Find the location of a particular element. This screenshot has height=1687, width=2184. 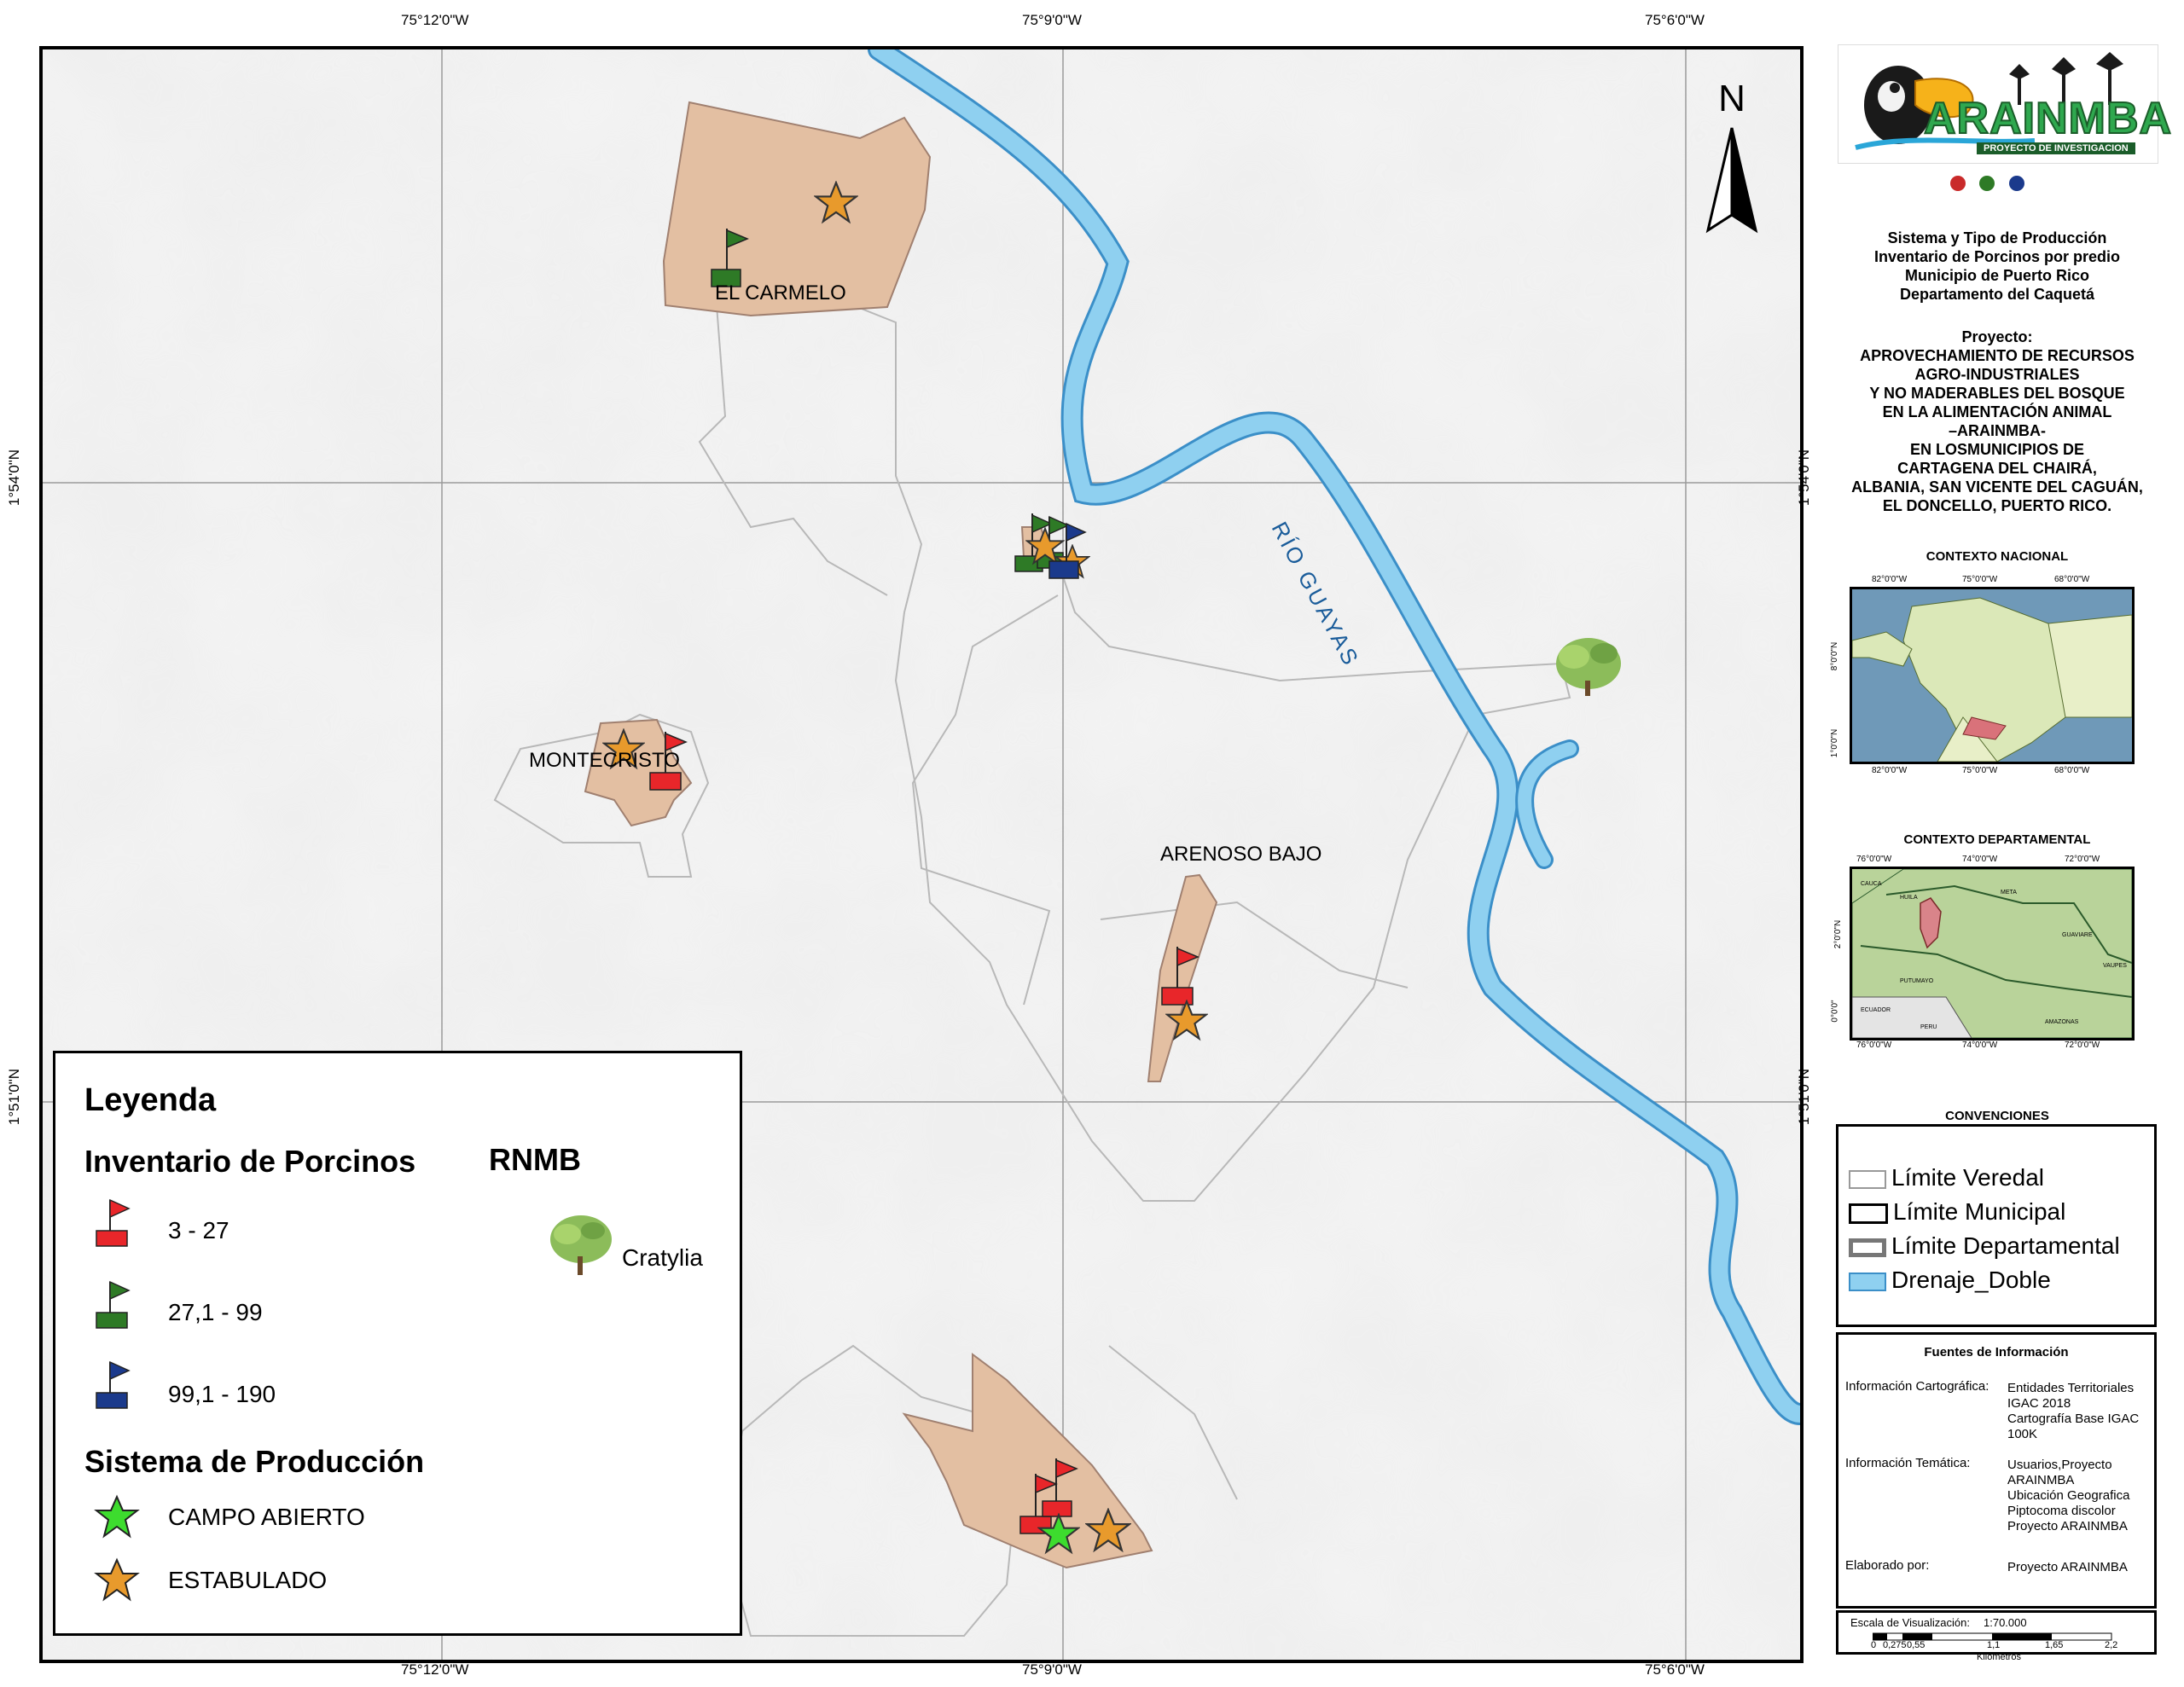

logo-subtitle: PROYECTO DE INVESTIGACION is located at coordinates (2056, 148).